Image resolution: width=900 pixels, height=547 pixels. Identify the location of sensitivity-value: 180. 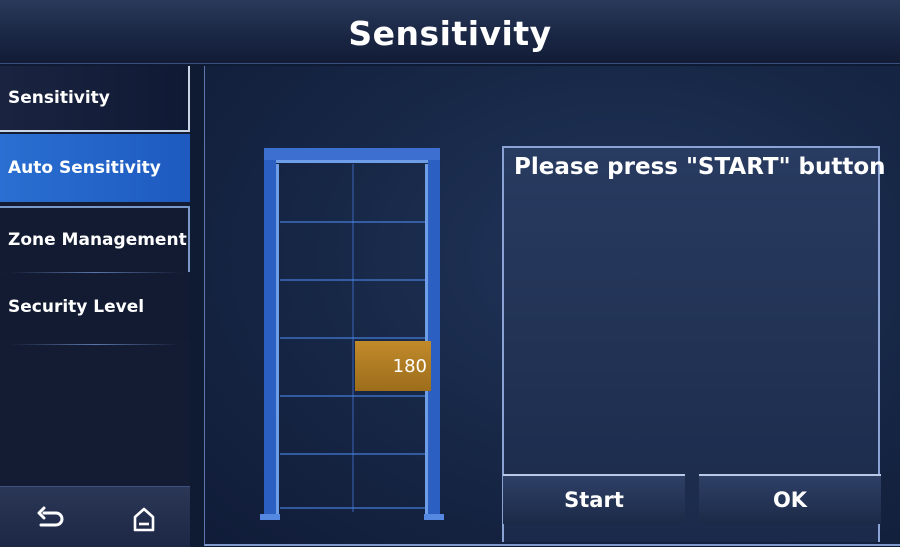
(409, 366).